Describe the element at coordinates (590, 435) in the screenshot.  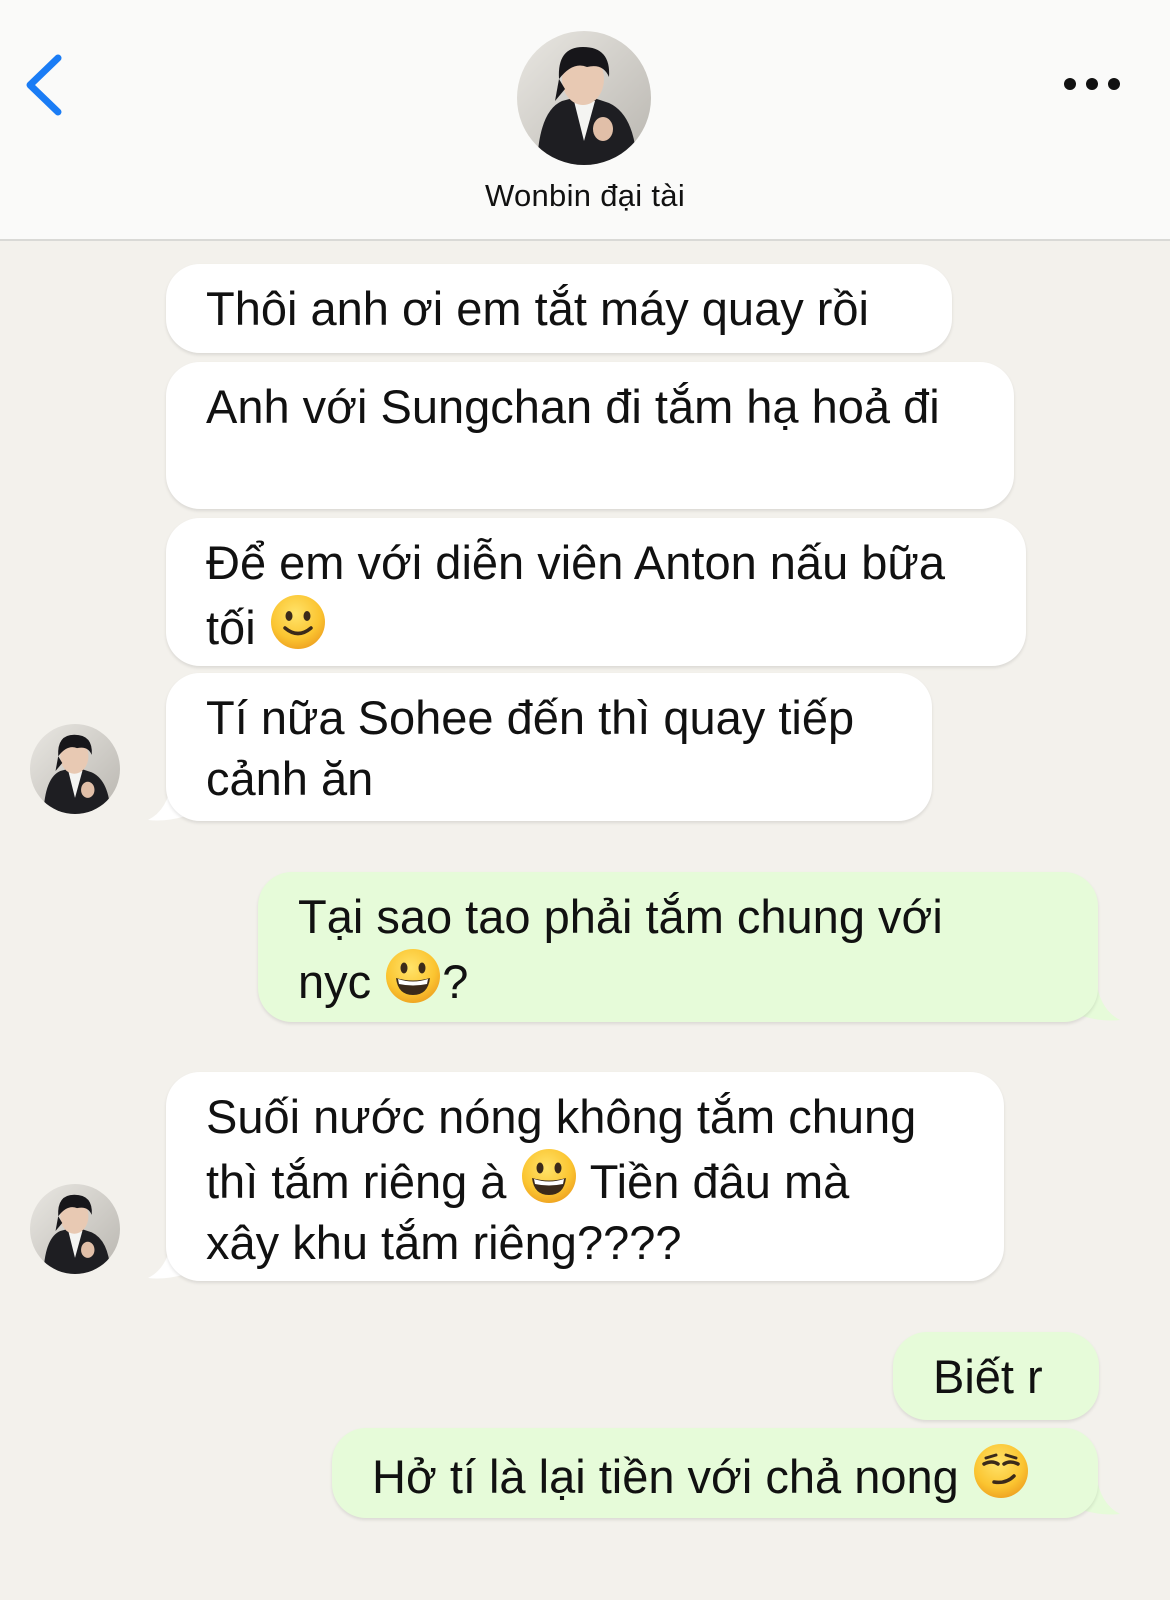
I see `message-bubble-incoming: Anh với Sungchan đi tắm hạ hoả đi` at that location.